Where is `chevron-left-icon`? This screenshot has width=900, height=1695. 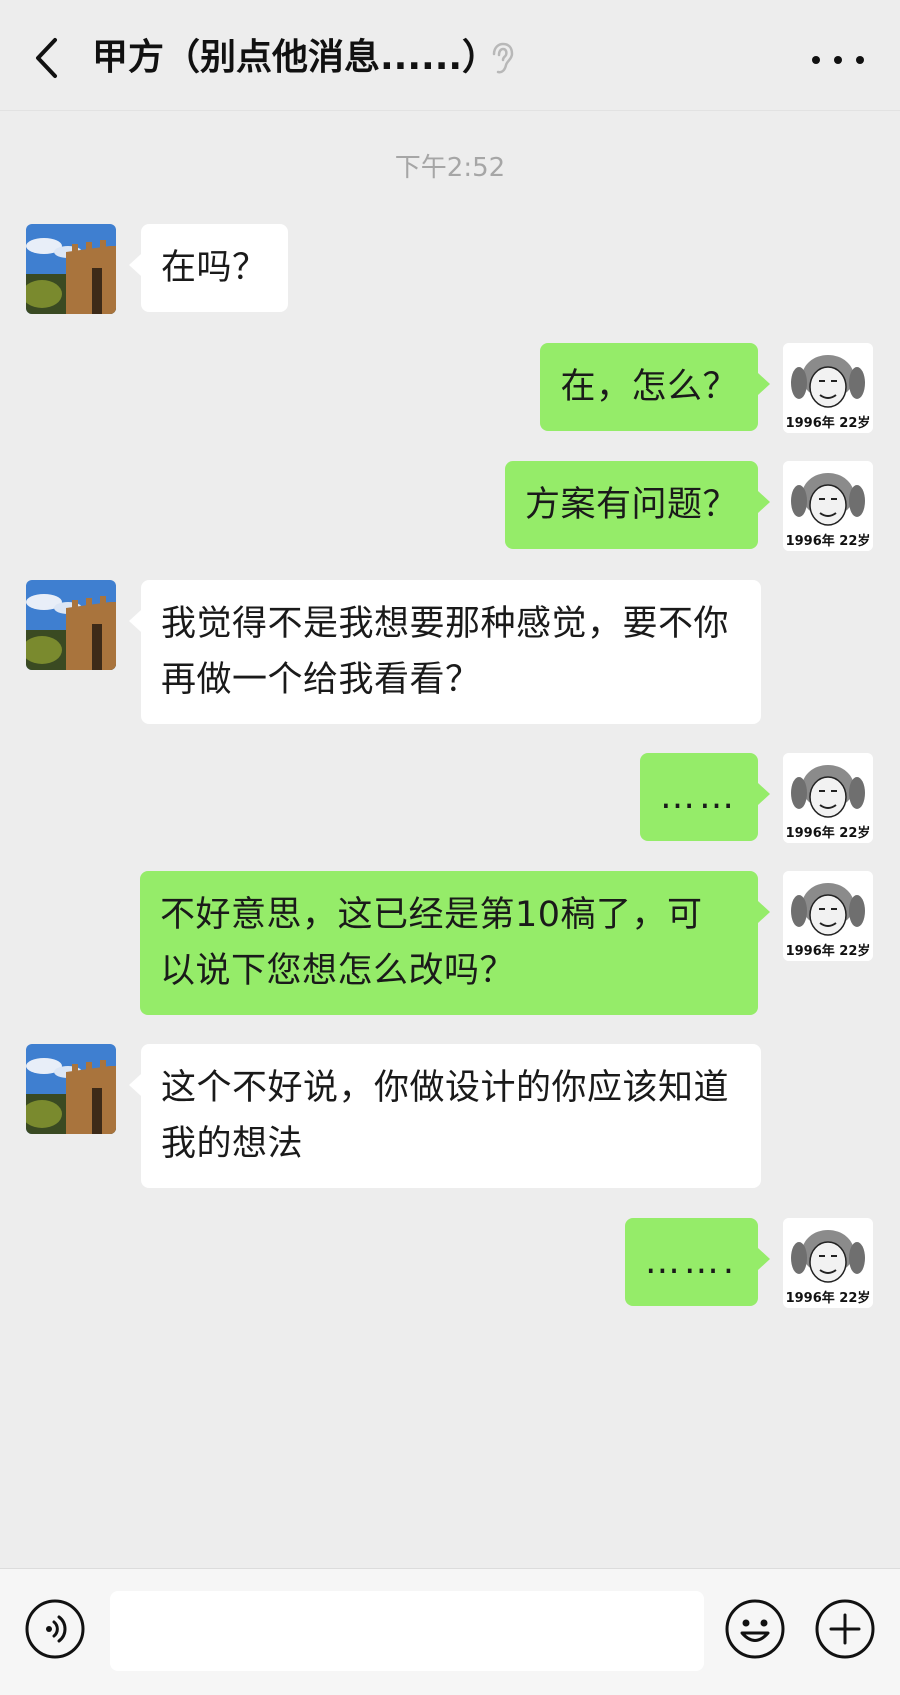 chevron-left-icon is located at coordinates (46, 58).